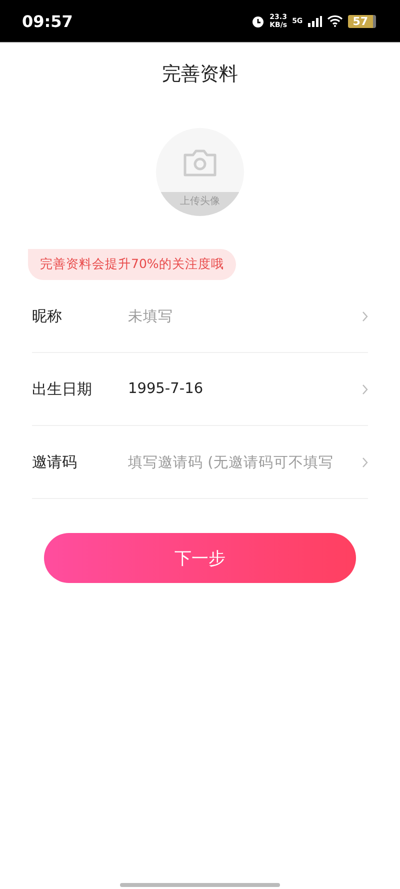 Image resolution: width=400 pixels, height=889 pixels. I want to click on field-label: 出生日期, so click(62, 389).